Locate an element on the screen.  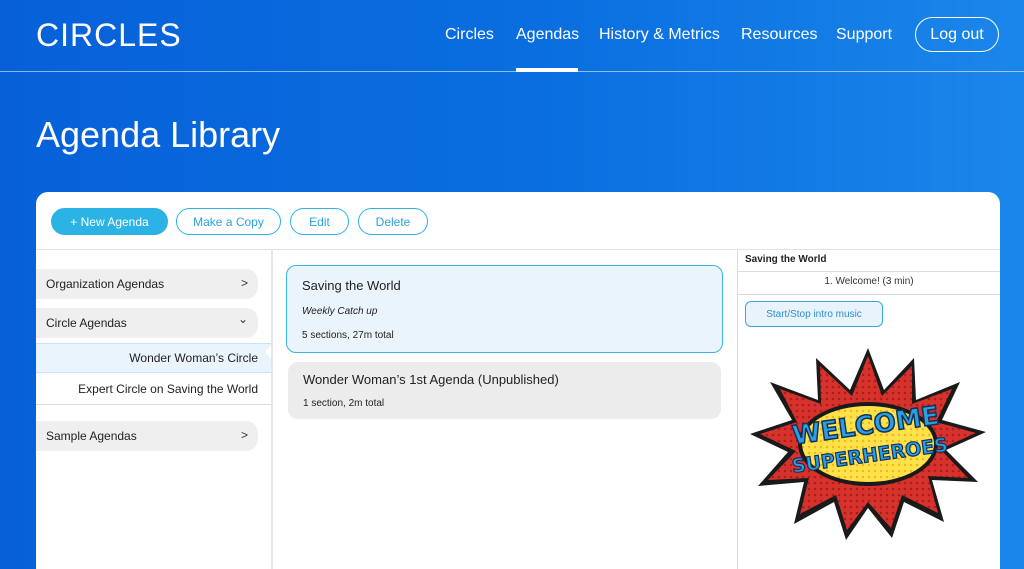
nav-history-metrics: History & Metrics is located at coordinates (659, 35).